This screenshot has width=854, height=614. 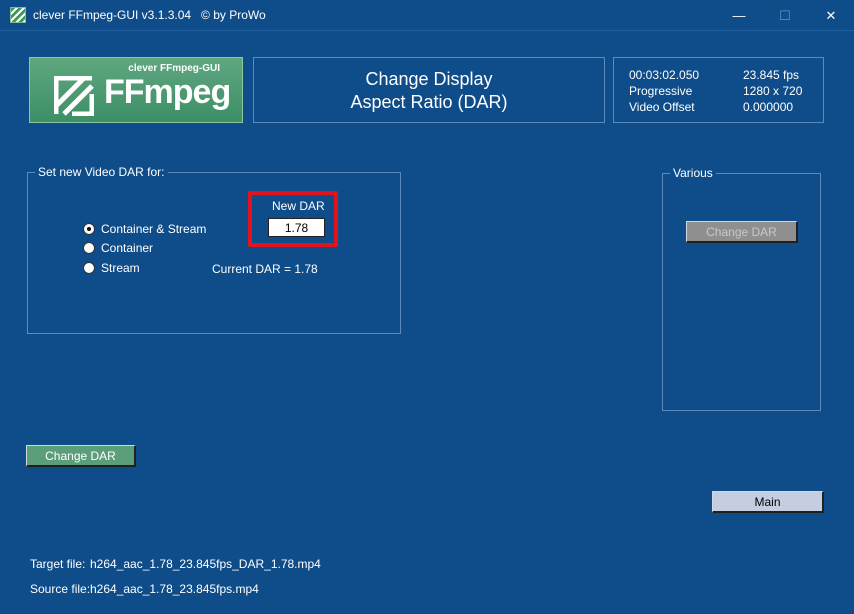 I want to click on radio-button-checked, so click(x=89, y=229).